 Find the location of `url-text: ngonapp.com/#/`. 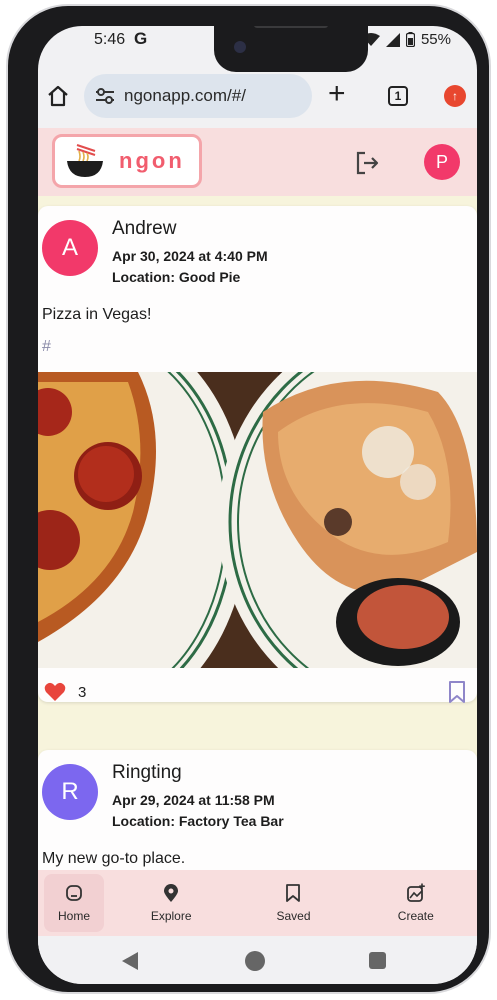

url-text: ngonapp.com/#/ is located at coordinates (185, 96).